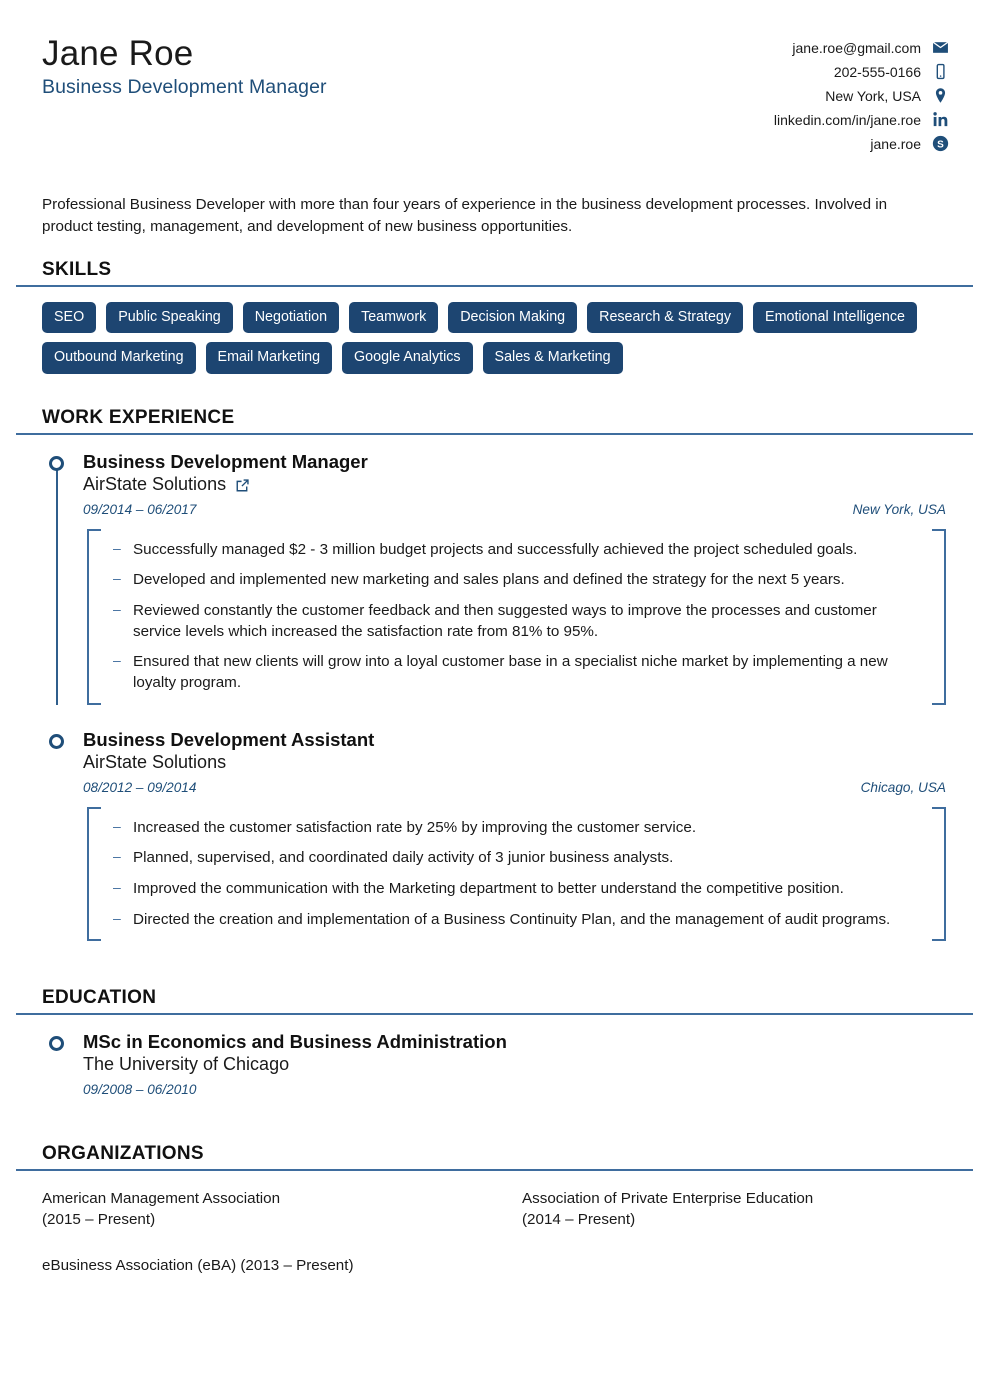  I want to click on timeline-line, so click(56, 586).